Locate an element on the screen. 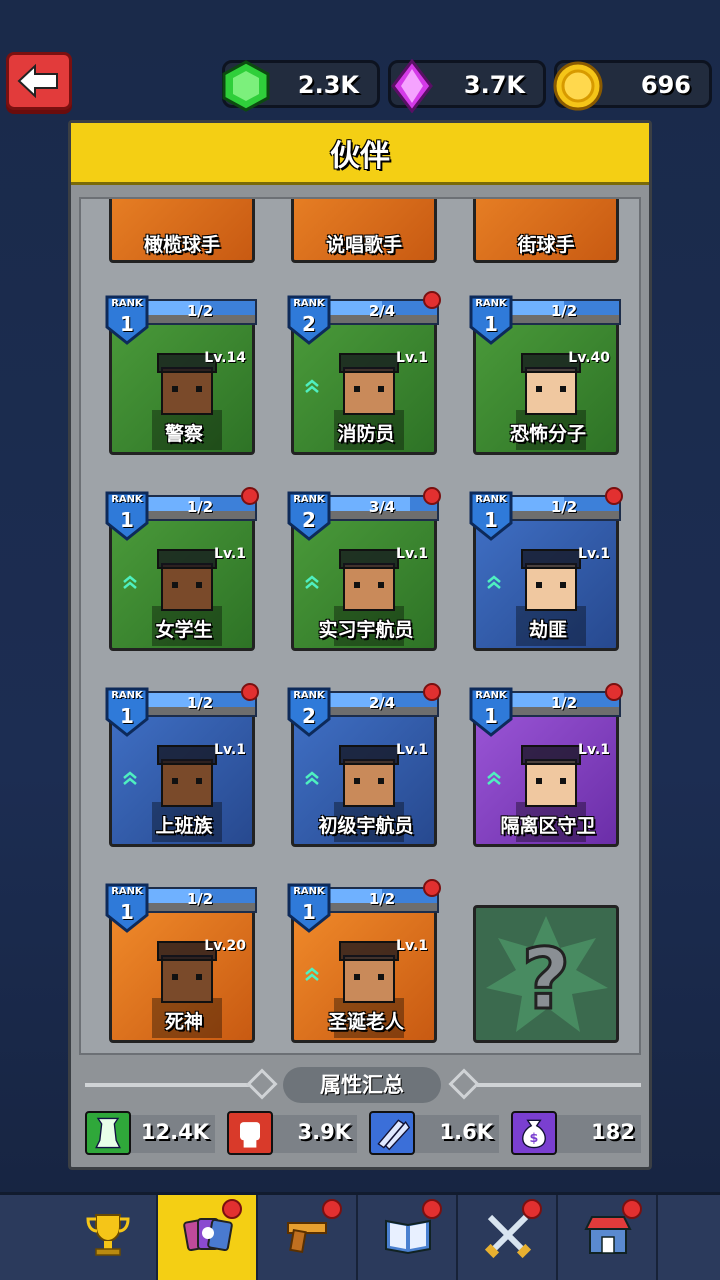 Image resolution: width=720 pixels, height=1280 pixels. progress-text: 3/4 is located at coordinates (382, 507).